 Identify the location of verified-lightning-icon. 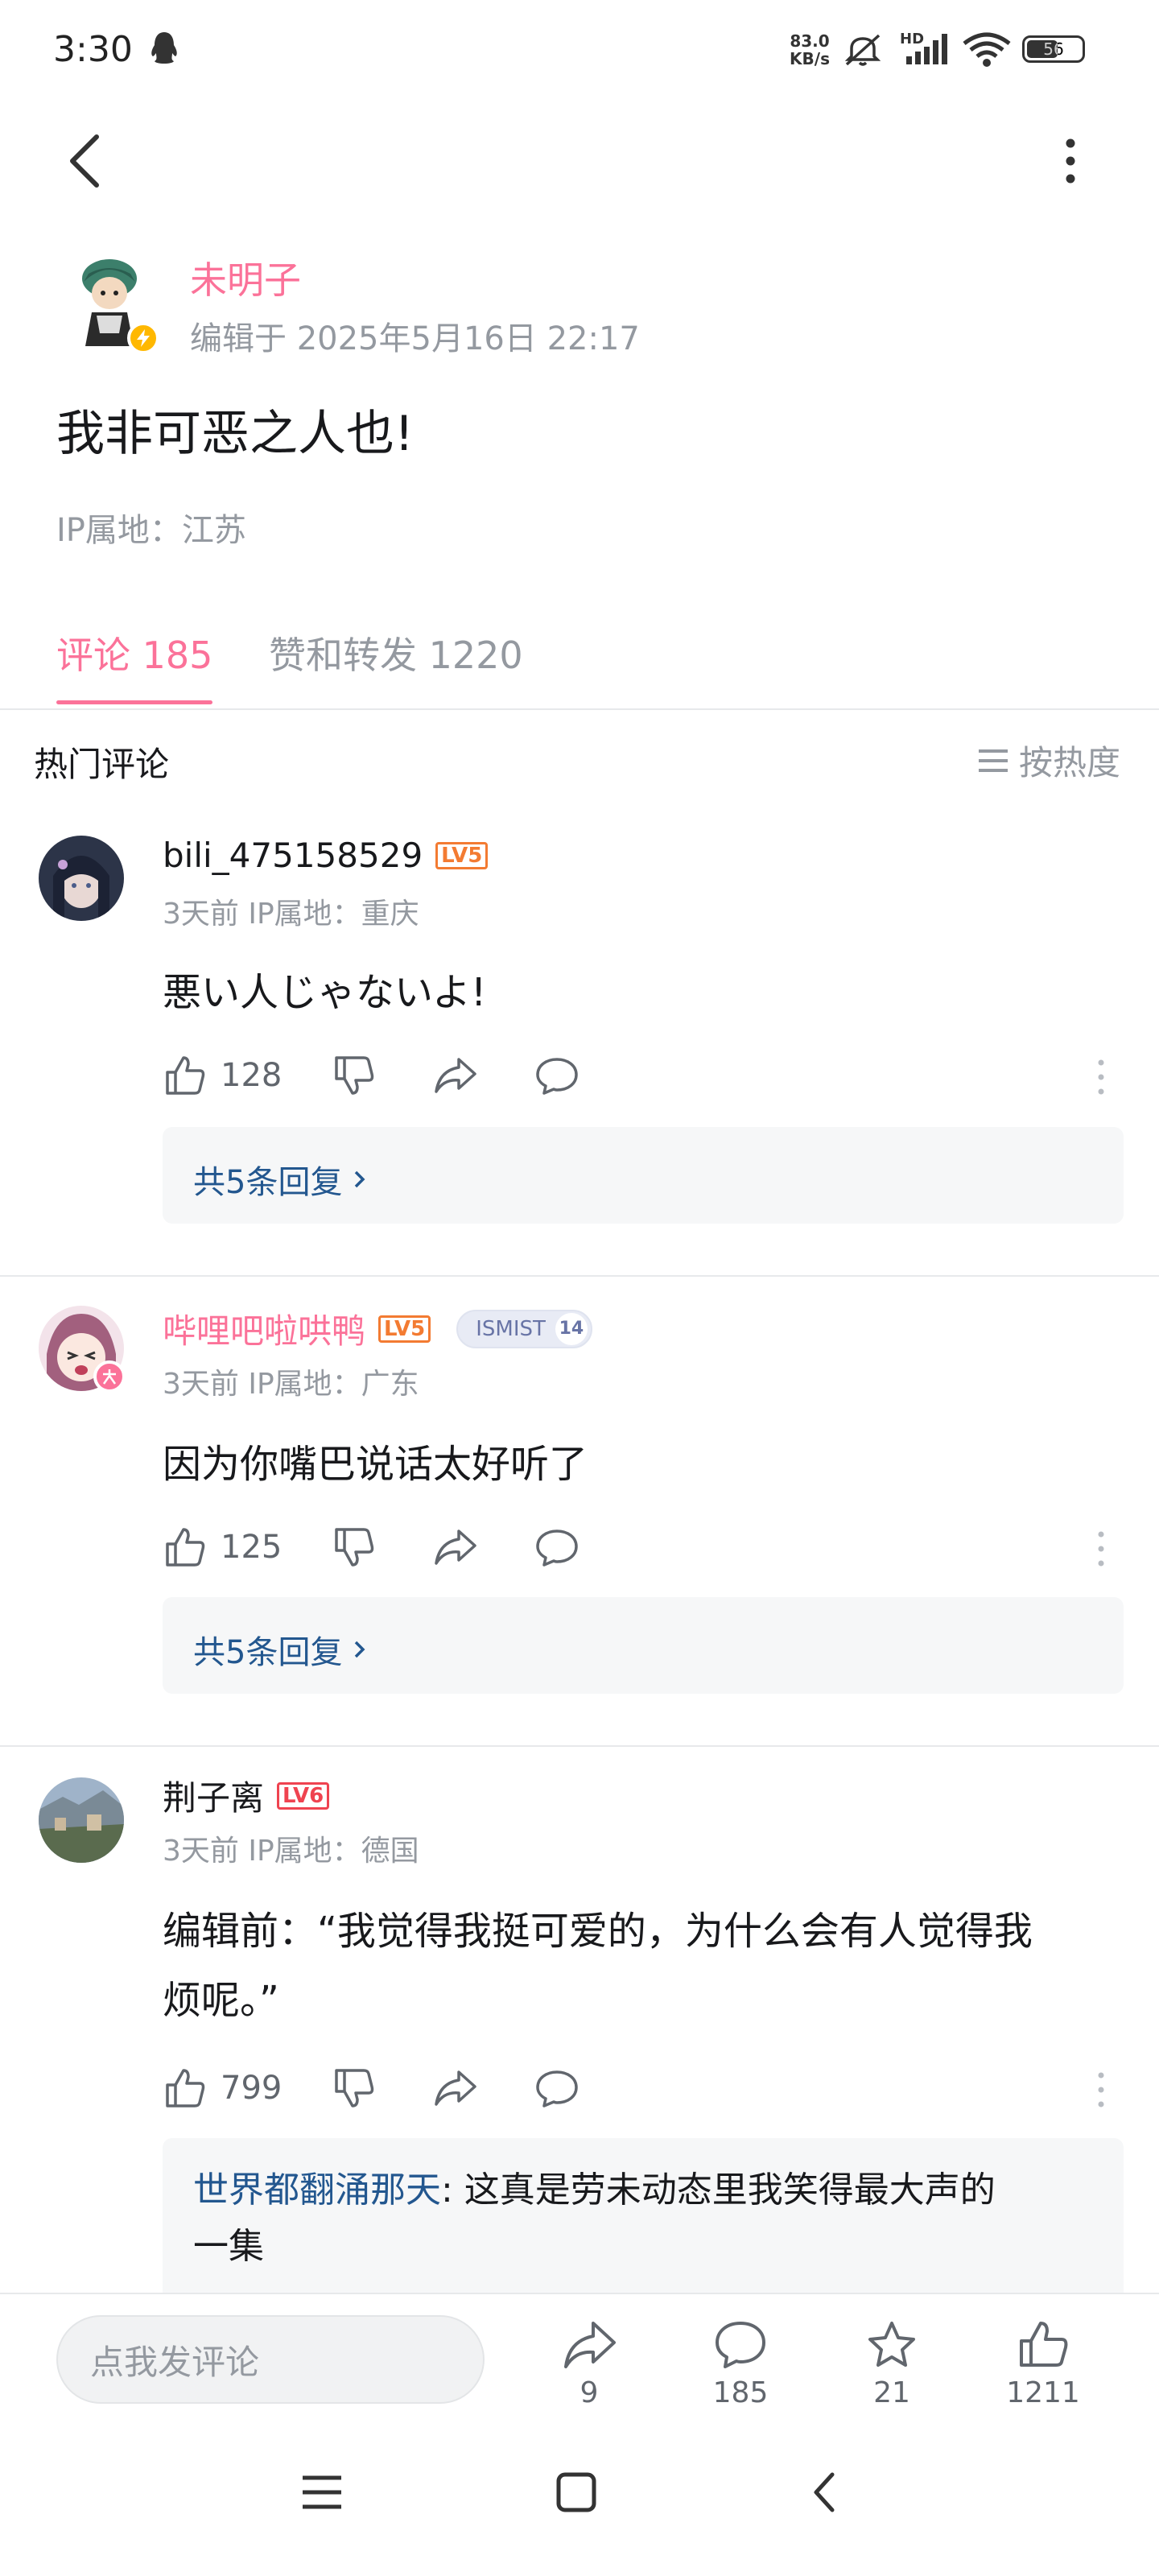
(143, 338).